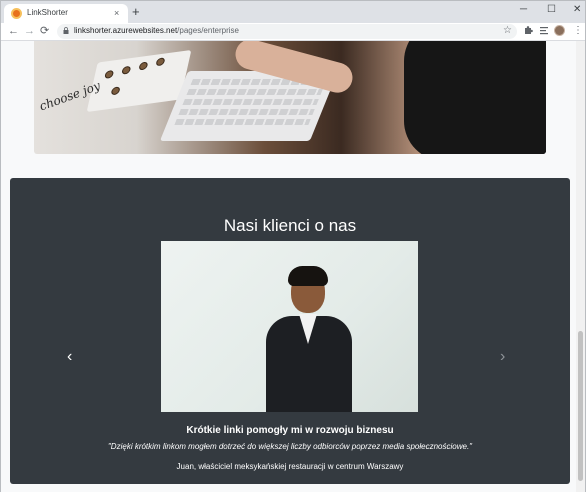  I want to click on carousel-next-icon: ›, so click(502, 357).